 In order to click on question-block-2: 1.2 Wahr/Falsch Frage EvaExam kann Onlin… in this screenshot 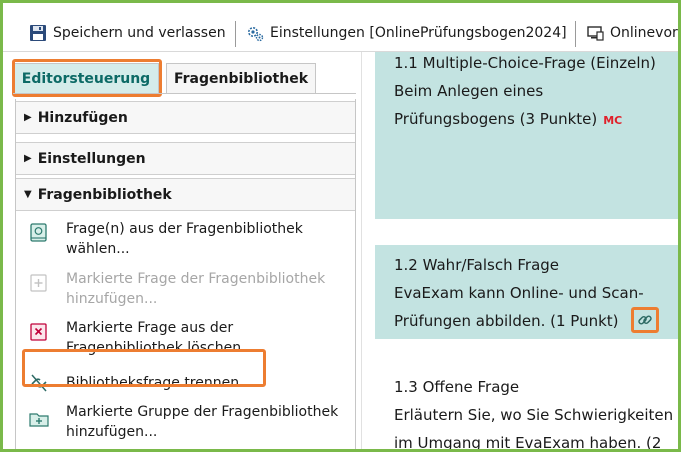, I will do `click(526, 292)`.